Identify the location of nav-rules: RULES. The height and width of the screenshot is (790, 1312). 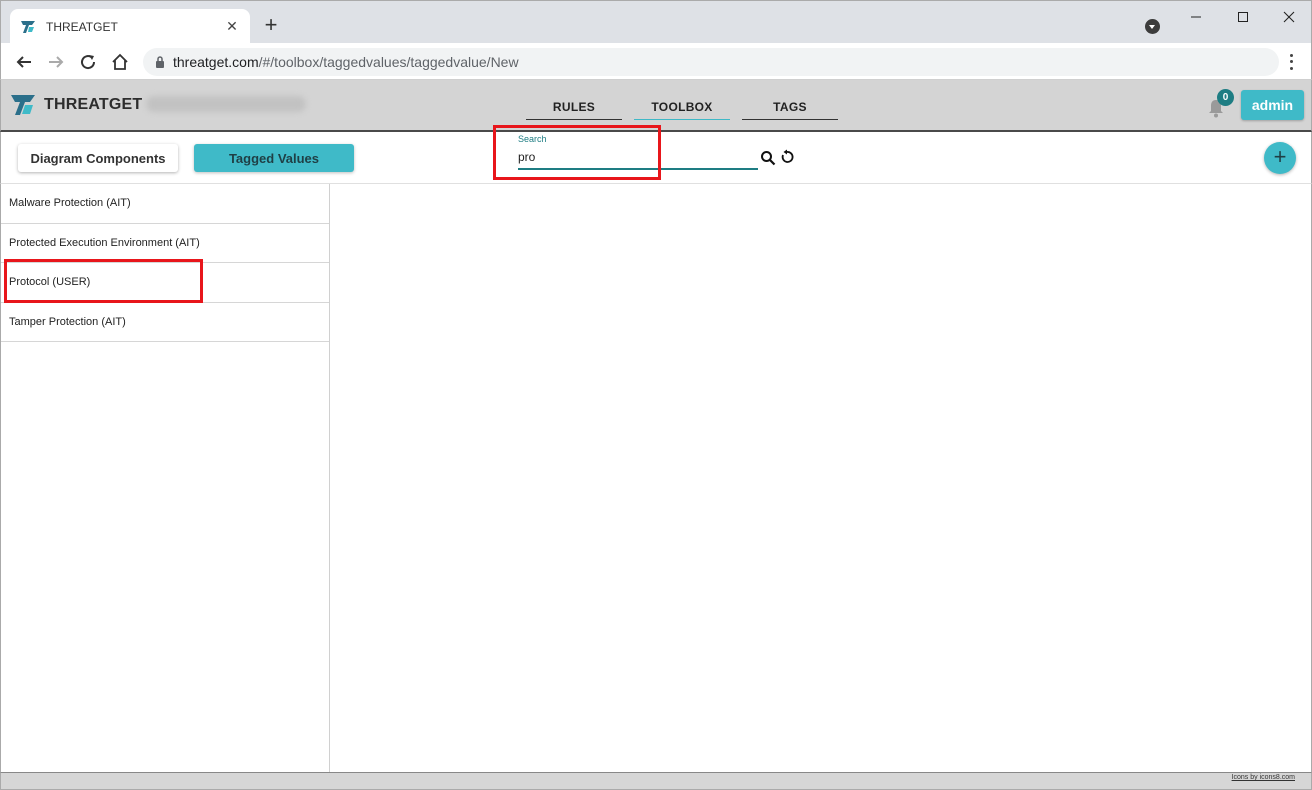
(574, 107).